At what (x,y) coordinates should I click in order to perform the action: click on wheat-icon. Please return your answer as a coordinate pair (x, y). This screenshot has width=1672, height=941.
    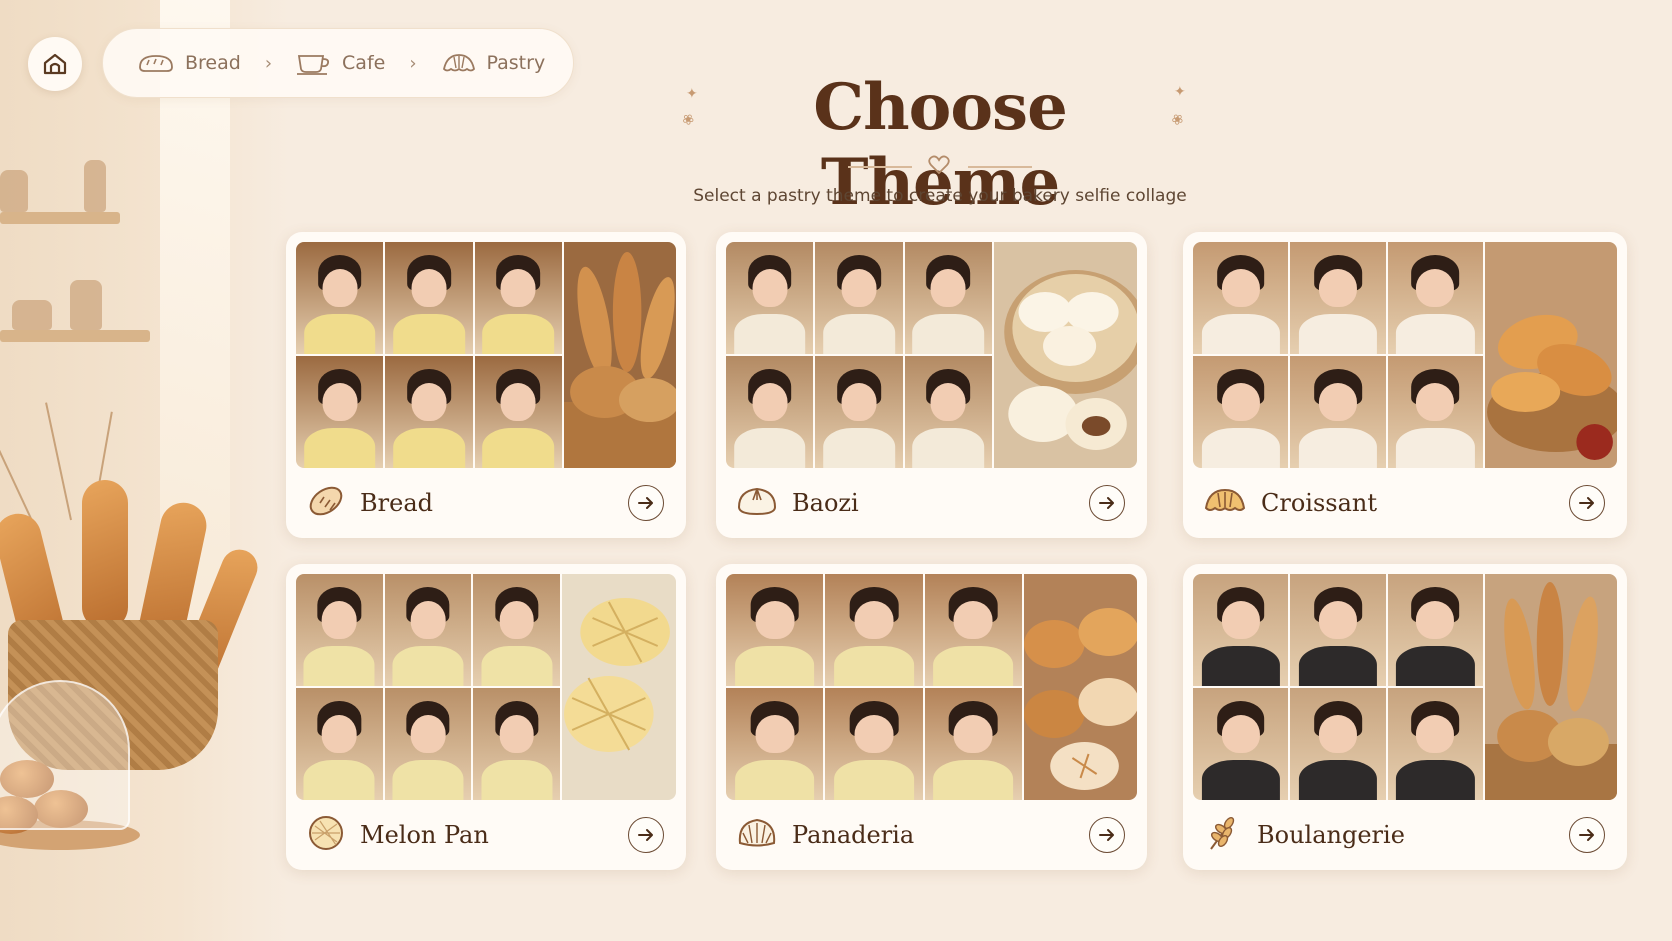
    Looking at the image, I should click on (1223, 835).